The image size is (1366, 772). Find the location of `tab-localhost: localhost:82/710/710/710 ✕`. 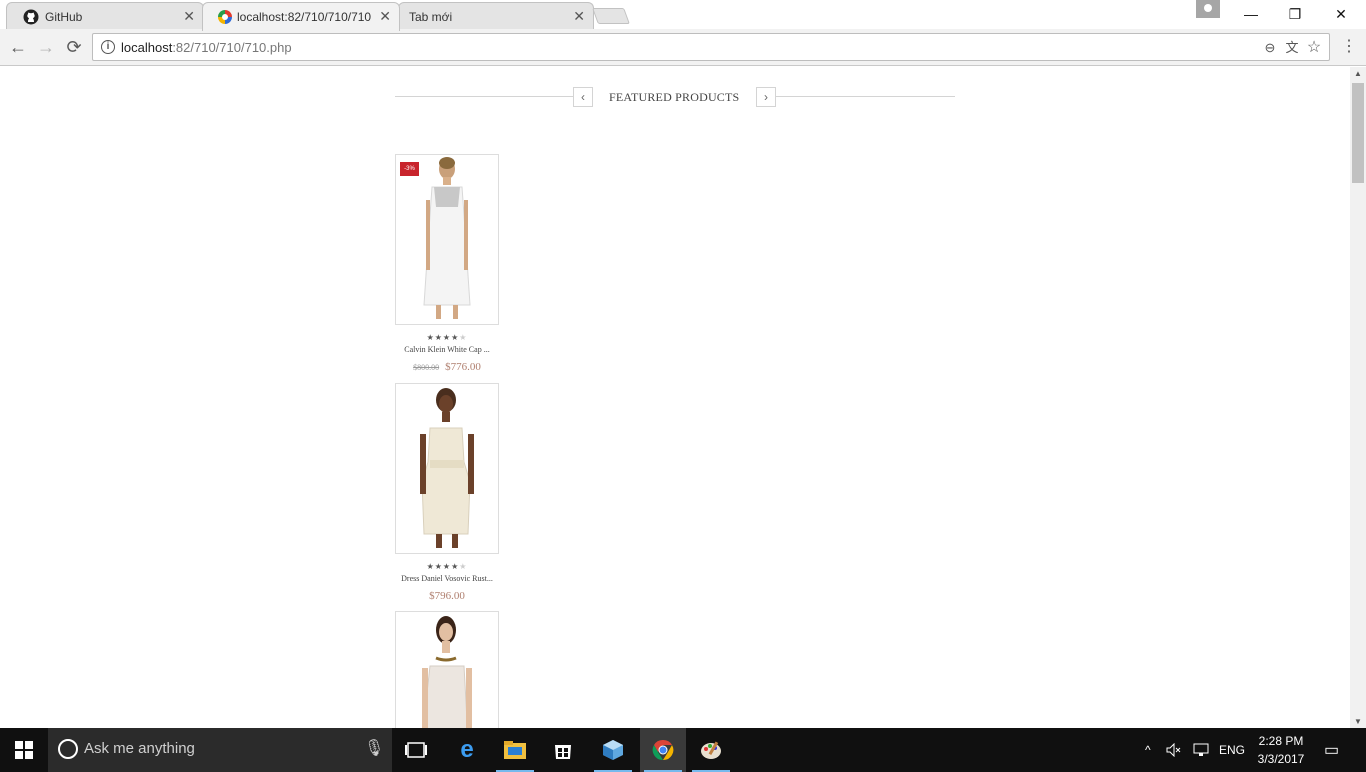

tab-localhost: localhost:82/710/710/710 ✕ is located at coordinates (301, 16).